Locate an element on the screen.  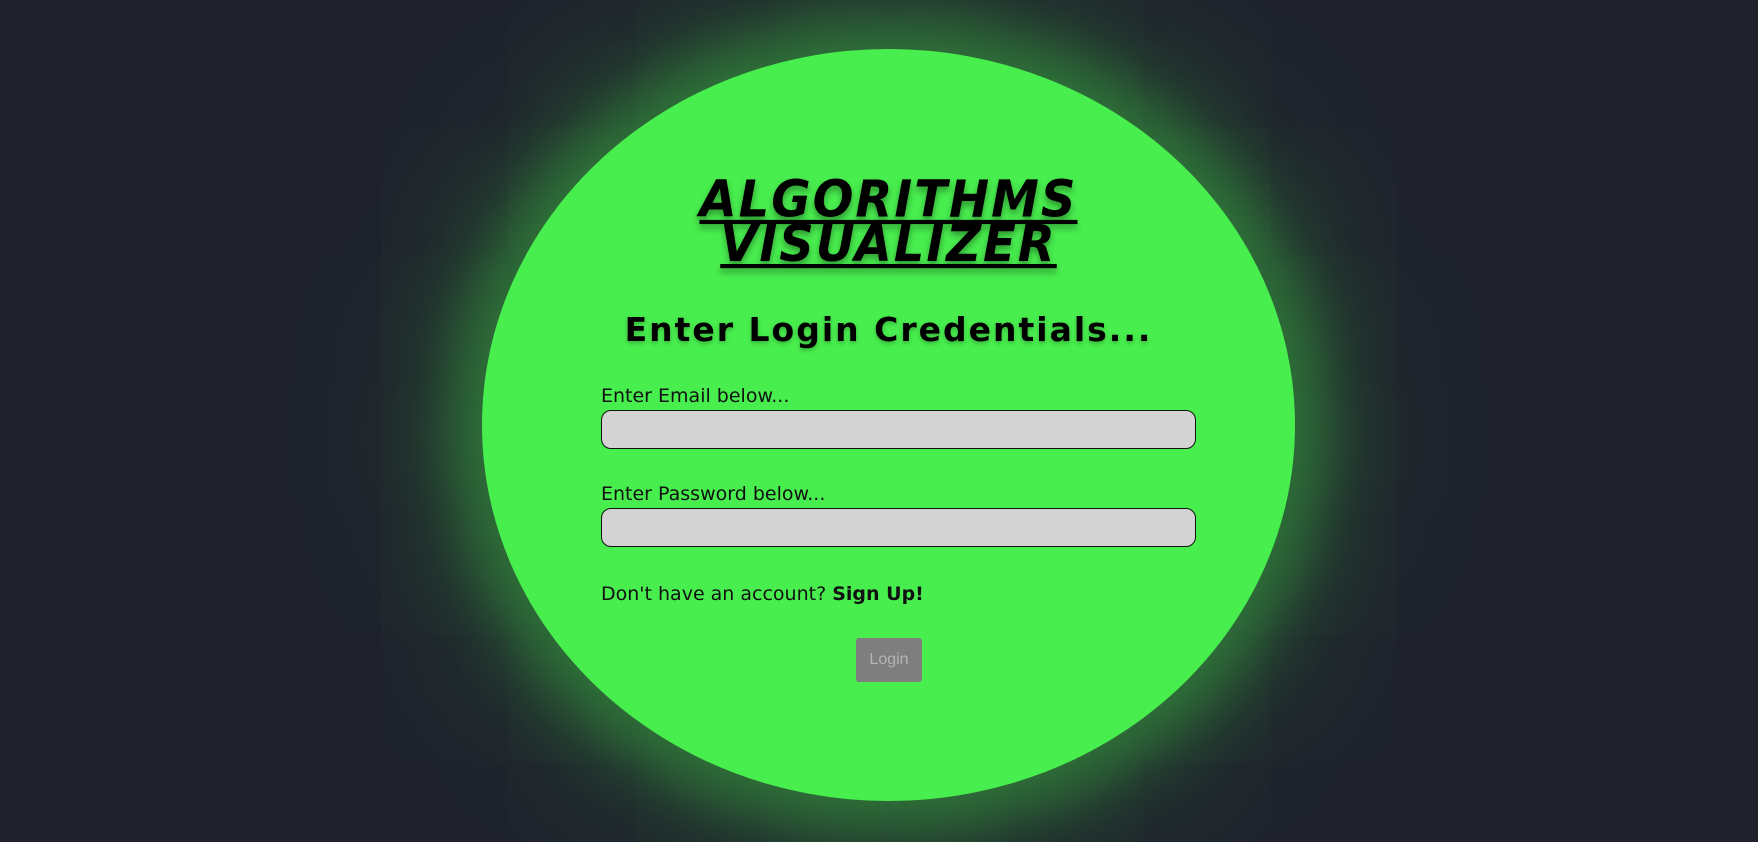
email-field is located at coordinates (898, 429).